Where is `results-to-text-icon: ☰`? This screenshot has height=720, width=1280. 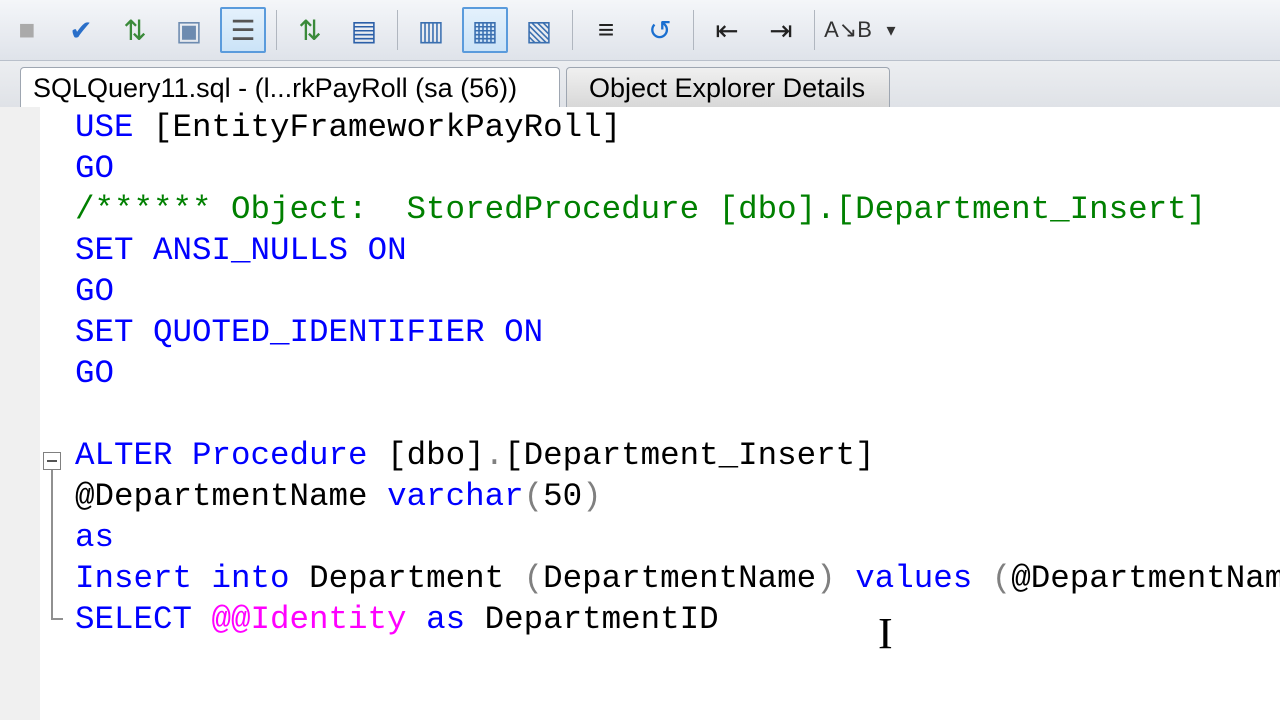
results-to-text-icon: ☰ is located at coordinates (243, 30).